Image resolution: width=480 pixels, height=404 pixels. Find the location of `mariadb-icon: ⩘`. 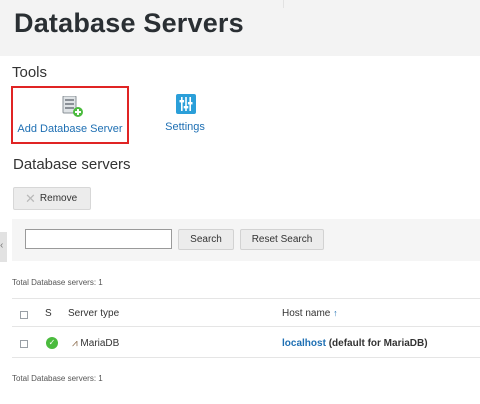

mariadb-icon: ⩘ is located at coordinates (75, 343).